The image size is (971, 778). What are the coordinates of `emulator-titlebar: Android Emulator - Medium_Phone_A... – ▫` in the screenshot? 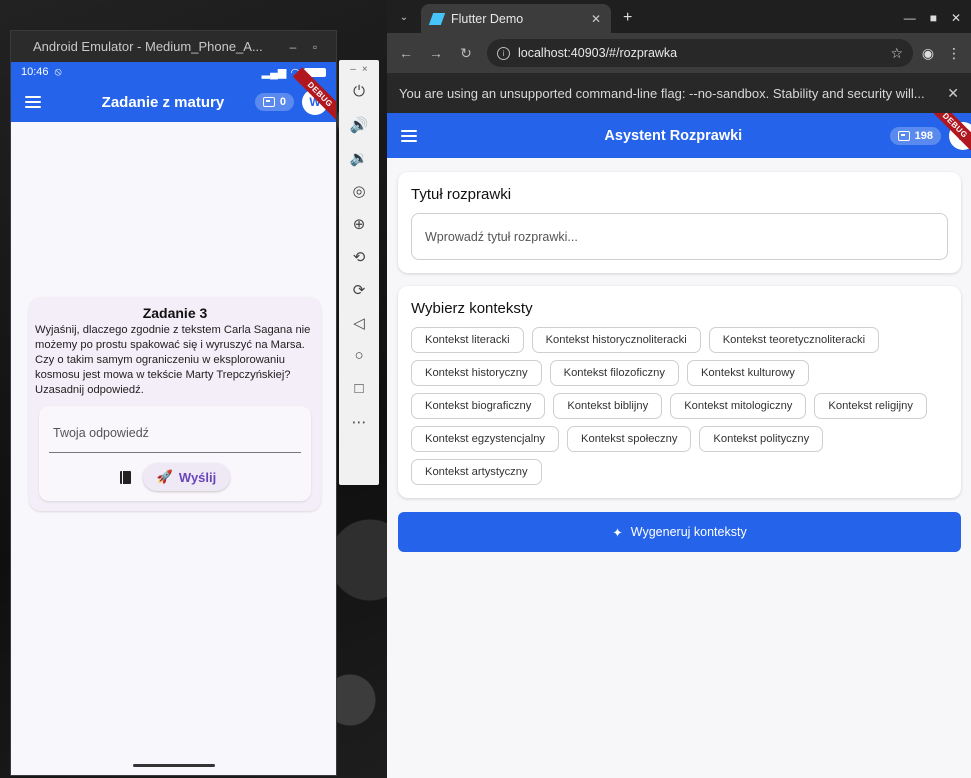 It's located at (173, 46).